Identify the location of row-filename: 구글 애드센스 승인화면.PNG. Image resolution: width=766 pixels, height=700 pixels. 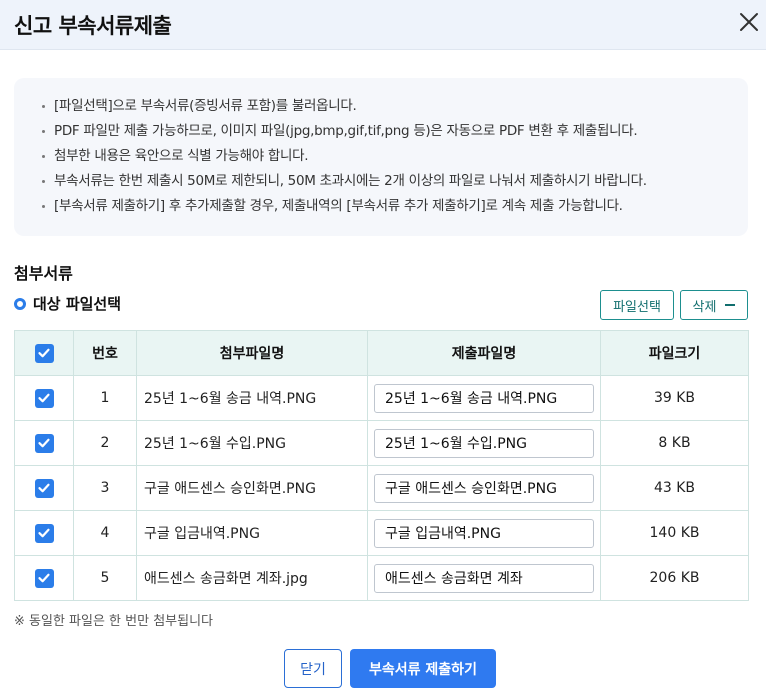
(252, 488).